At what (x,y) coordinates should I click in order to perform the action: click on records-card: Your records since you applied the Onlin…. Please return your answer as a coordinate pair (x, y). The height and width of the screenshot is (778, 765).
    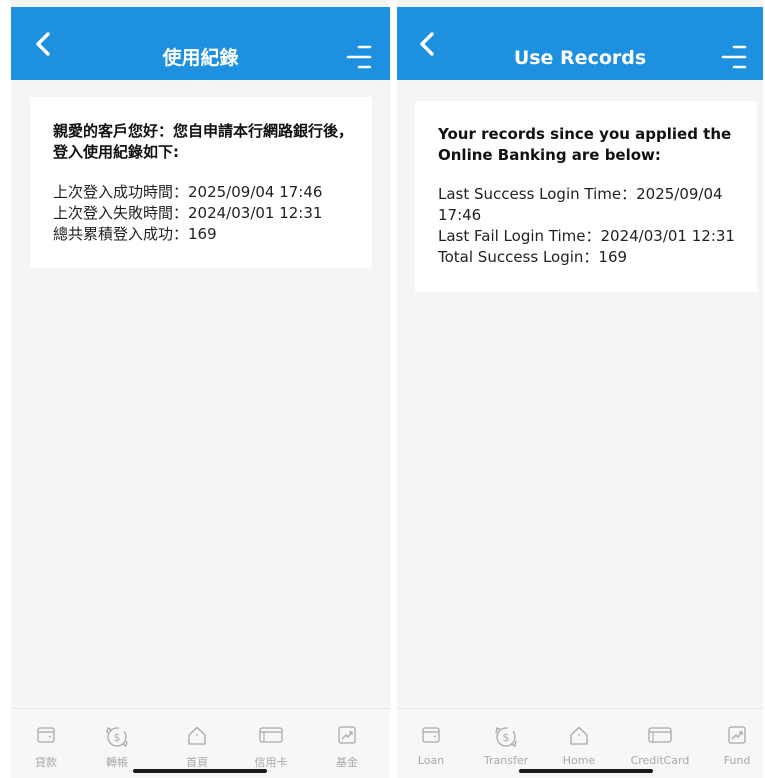
    Looking at the image, I should click on (586, 196).